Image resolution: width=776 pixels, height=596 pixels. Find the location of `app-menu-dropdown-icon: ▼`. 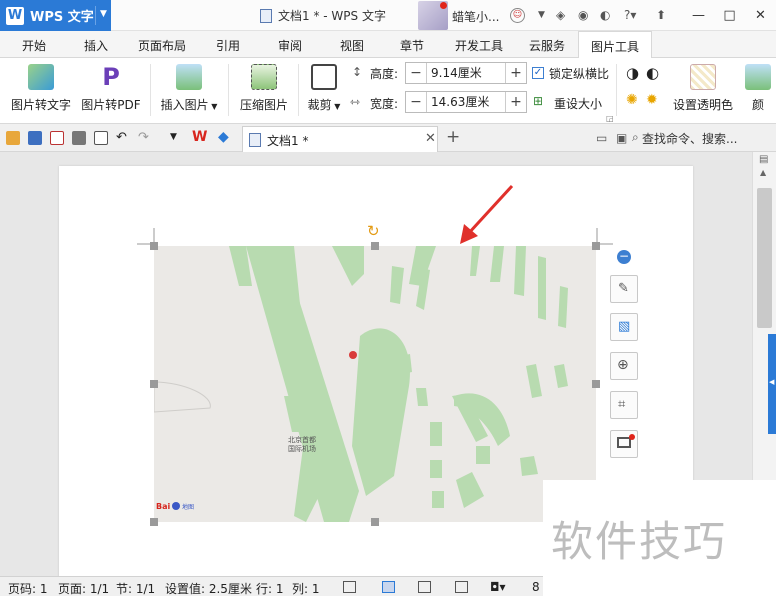

app-menu-dropdown-icon: ▼ is located at coordinates (103, 14).